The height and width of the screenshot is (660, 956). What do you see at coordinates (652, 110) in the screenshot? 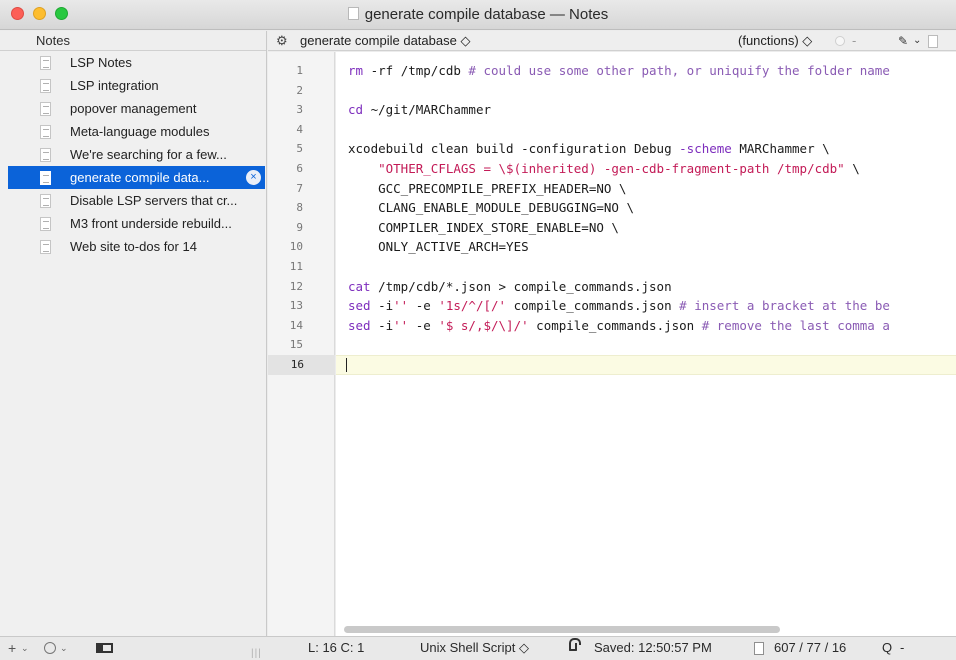
I see `code-line: cd ~/git/MARChammer` at bounding box center [652, 110].